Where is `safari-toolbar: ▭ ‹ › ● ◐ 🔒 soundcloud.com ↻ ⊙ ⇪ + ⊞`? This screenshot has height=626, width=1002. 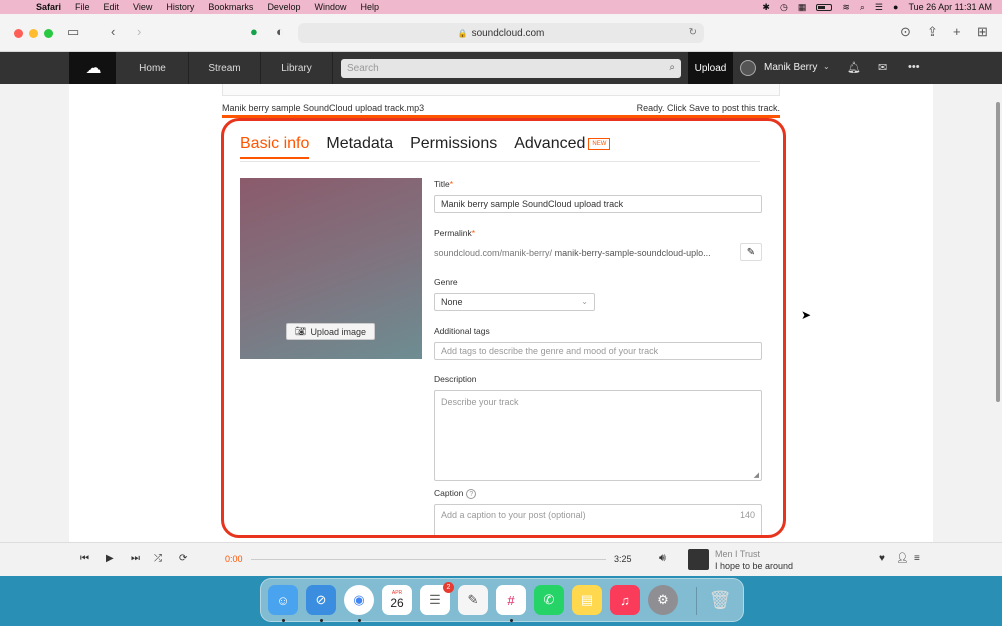 safari-toolbar: ▭ ‹ › ● ◐ 🔒 soundcloud.com ↻ ⊙ ⇪ + ⊞ is located at coordinates (501, 33).